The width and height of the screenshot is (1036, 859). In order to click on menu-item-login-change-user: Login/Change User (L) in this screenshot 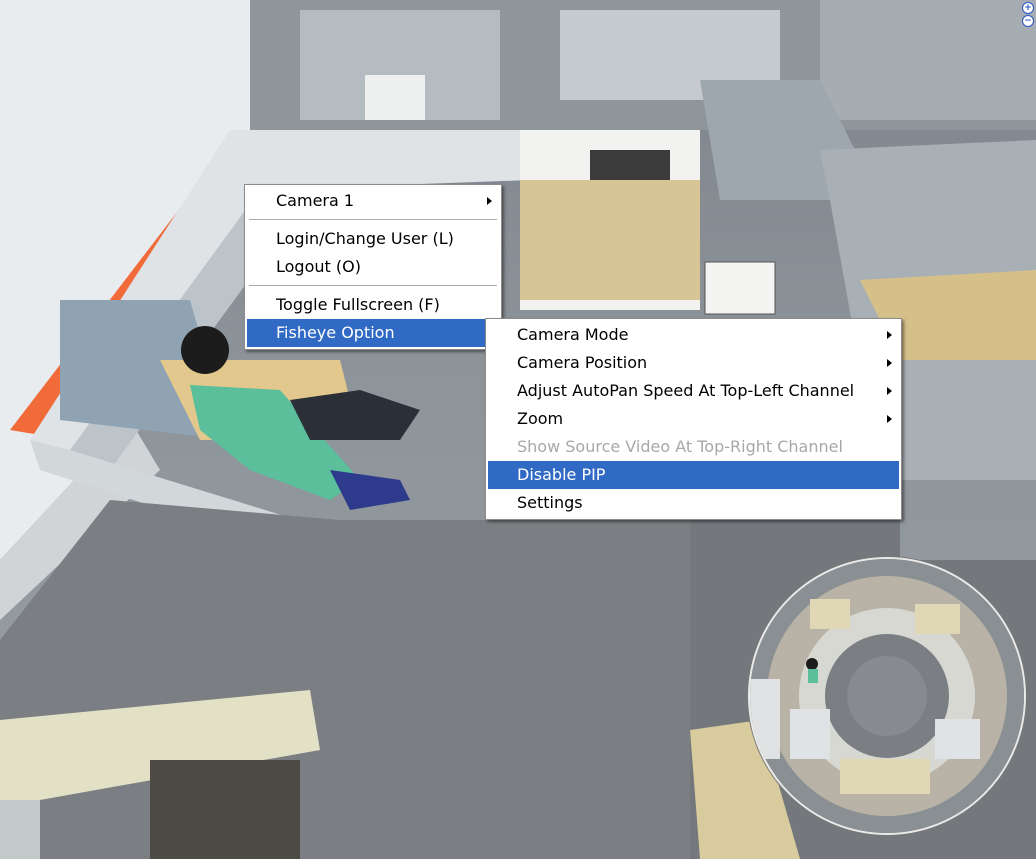, I will do `click(373, 239)`.